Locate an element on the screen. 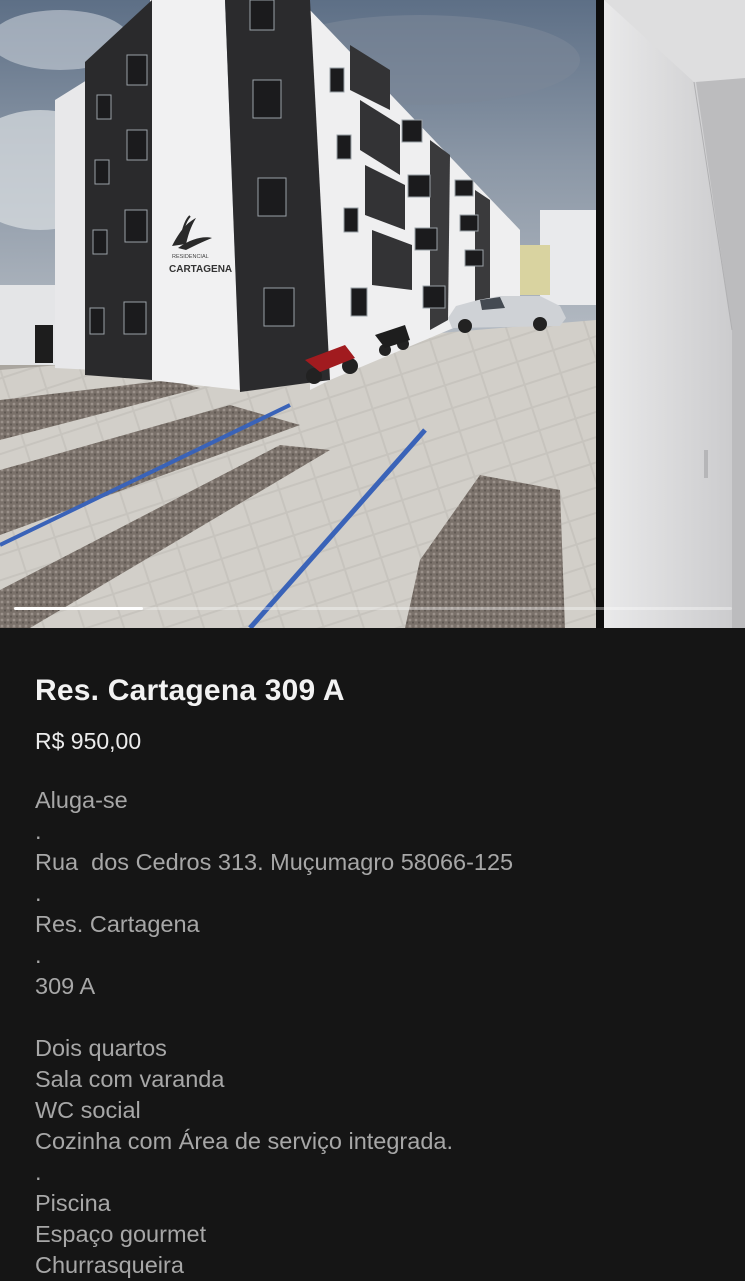 The width and height of the screenshot is (745, 1281). description-line: WC social is located at coordinates (88, 1110).